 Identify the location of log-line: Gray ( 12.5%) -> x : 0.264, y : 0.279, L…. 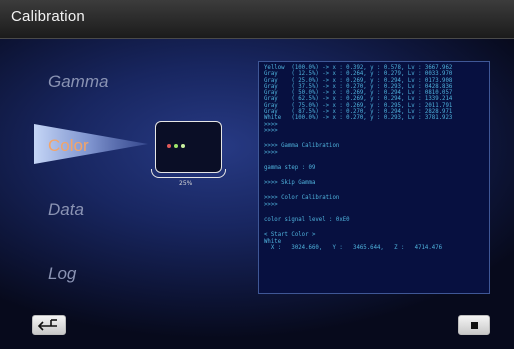
(358, 74).